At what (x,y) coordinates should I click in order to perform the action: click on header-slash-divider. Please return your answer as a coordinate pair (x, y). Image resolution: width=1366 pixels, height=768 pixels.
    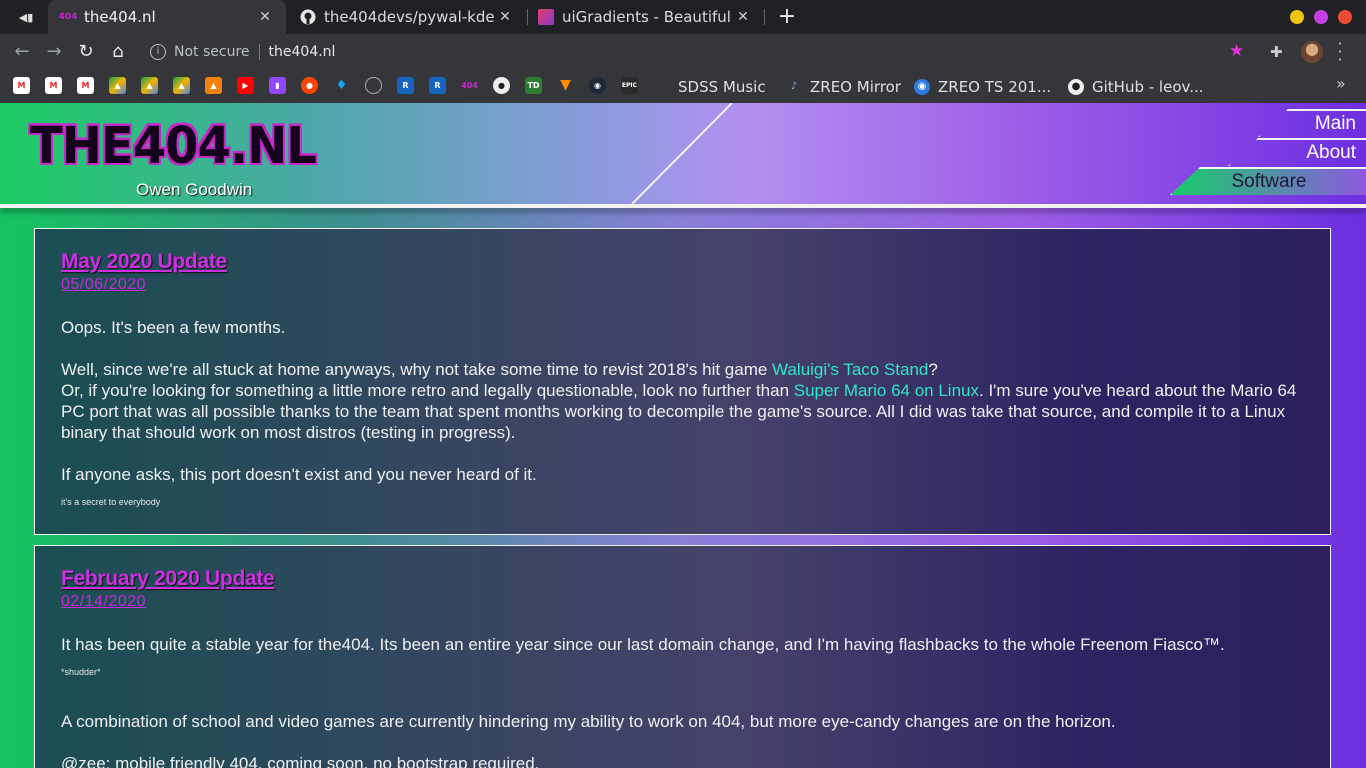
    Looking at the image, I should click on (682, 154).